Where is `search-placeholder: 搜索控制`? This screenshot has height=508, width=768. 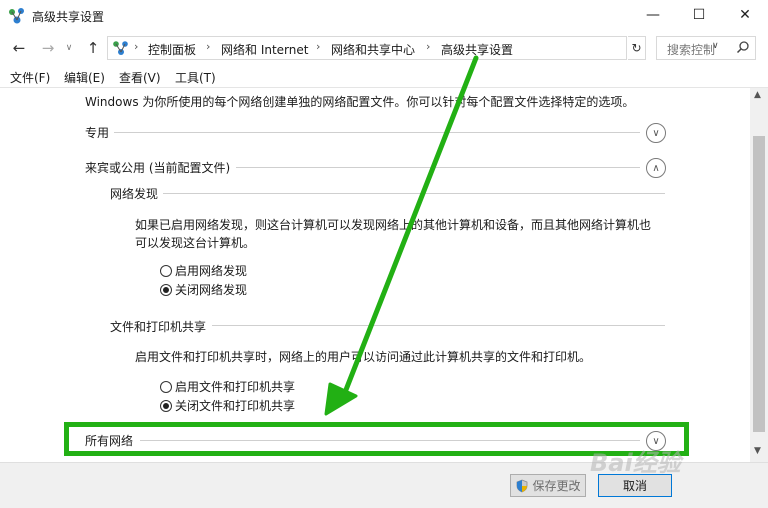
search-placeholder: 搜索控制 is located at coordinates (691, 50).